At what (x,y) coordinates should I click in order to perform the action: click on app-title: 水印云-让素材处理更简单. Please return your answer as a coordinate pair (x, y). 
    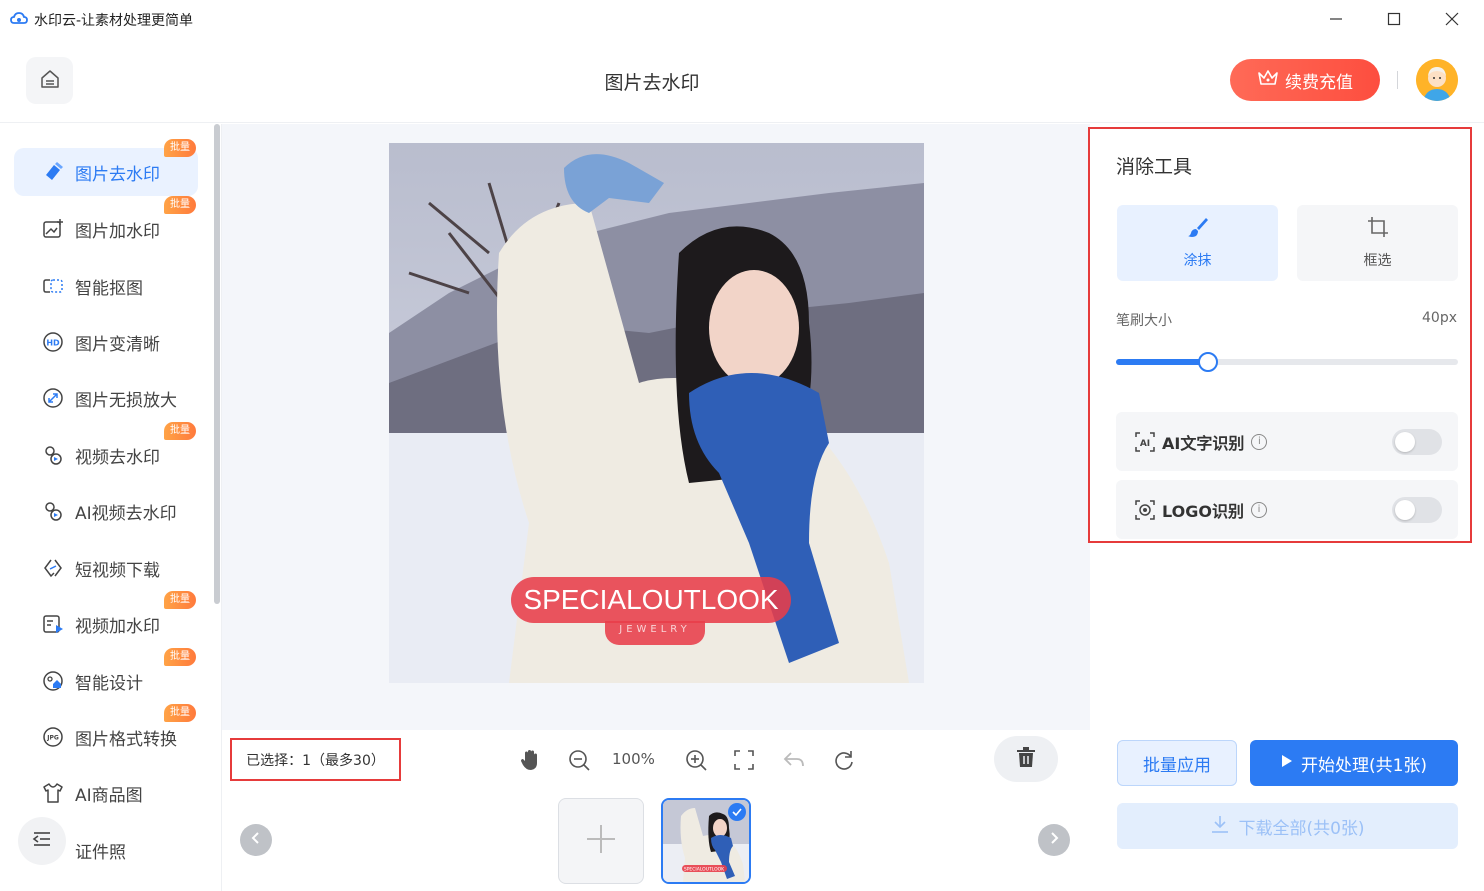
    Looking at the image, I should click on (114, 21).